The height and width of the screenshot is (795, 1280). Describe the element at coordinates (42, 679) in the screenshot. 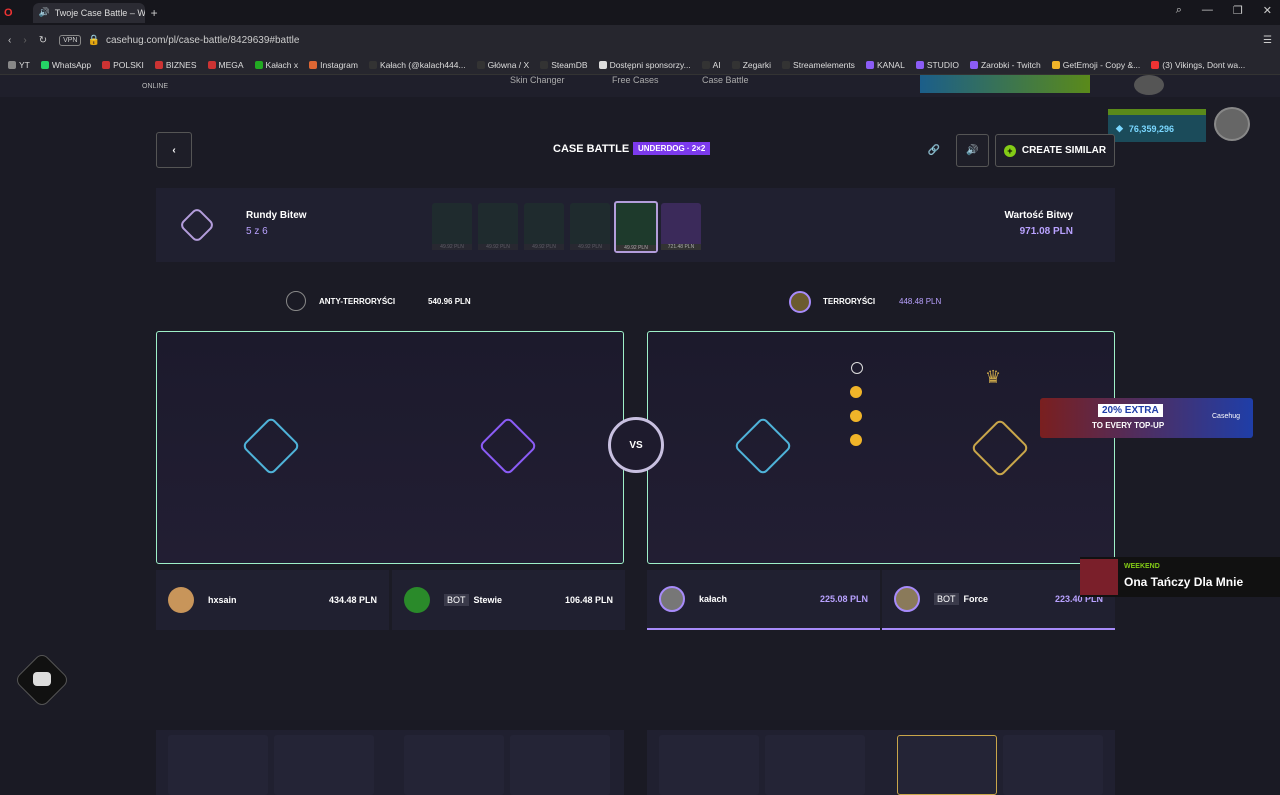

I see `chat-icon` at that location.